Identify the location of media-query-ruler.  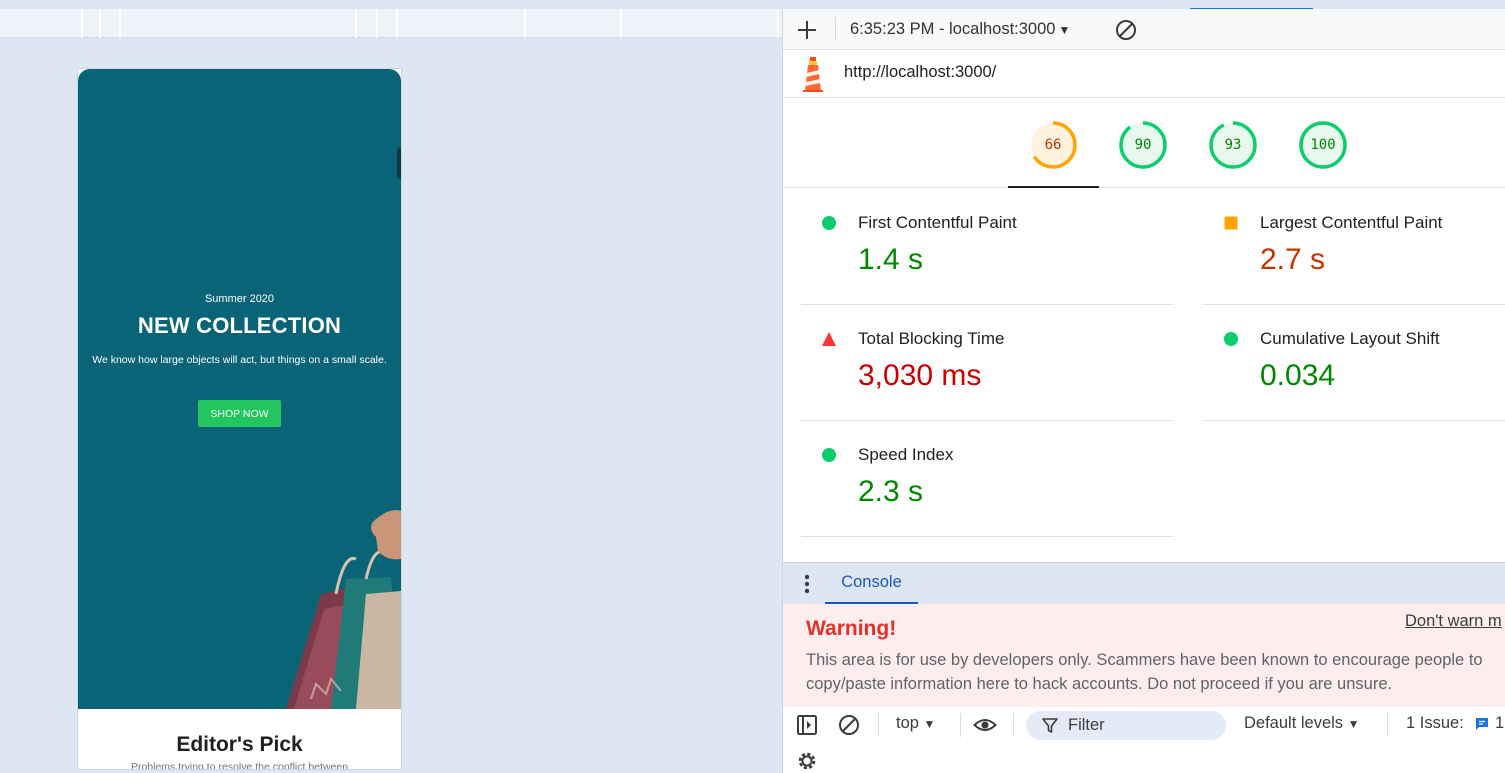
(391, 23).